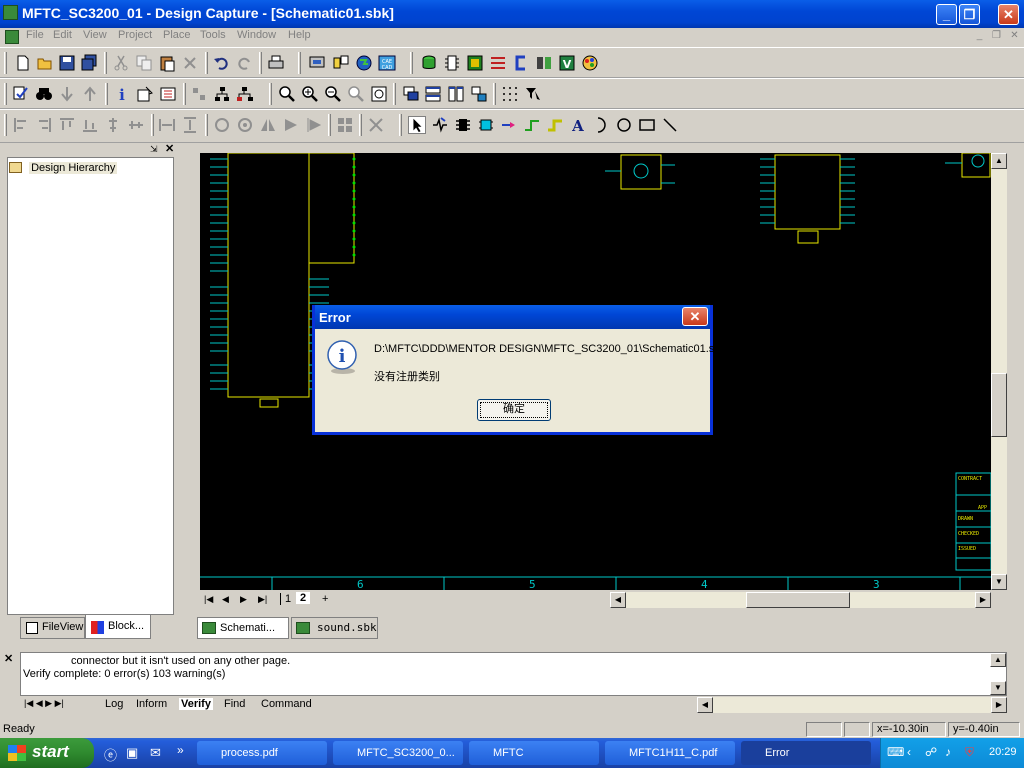 The width and height of the screenshot is (1024, 768). I want to click on scroll-left-button: ◀, so click(618, 600).